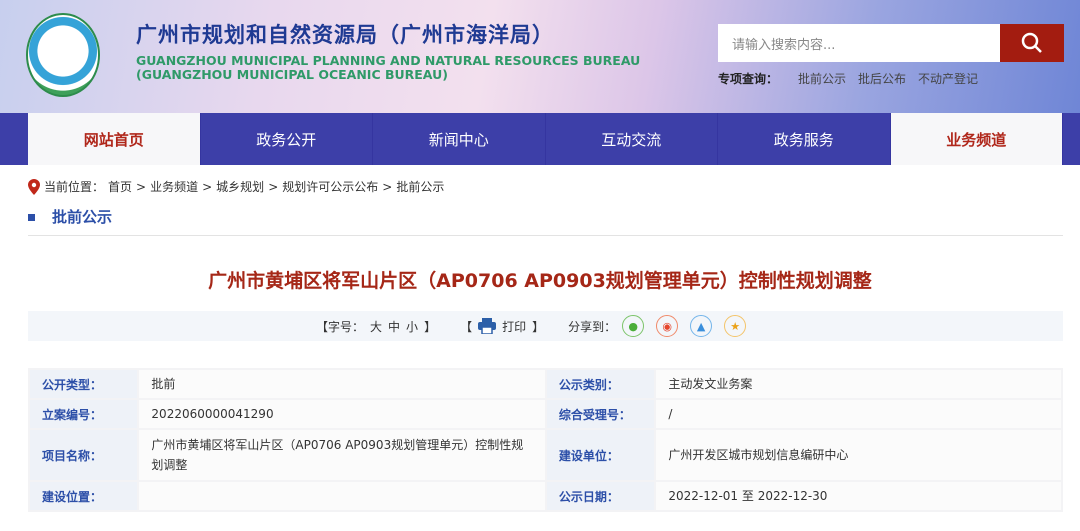 Image resolution: width=1080 pixels, height=531 pixels. What do you see at coordinates (701, 326) in the screenshot?
I see `qq-share-icon: ▲` at bounding box center [701, 326].